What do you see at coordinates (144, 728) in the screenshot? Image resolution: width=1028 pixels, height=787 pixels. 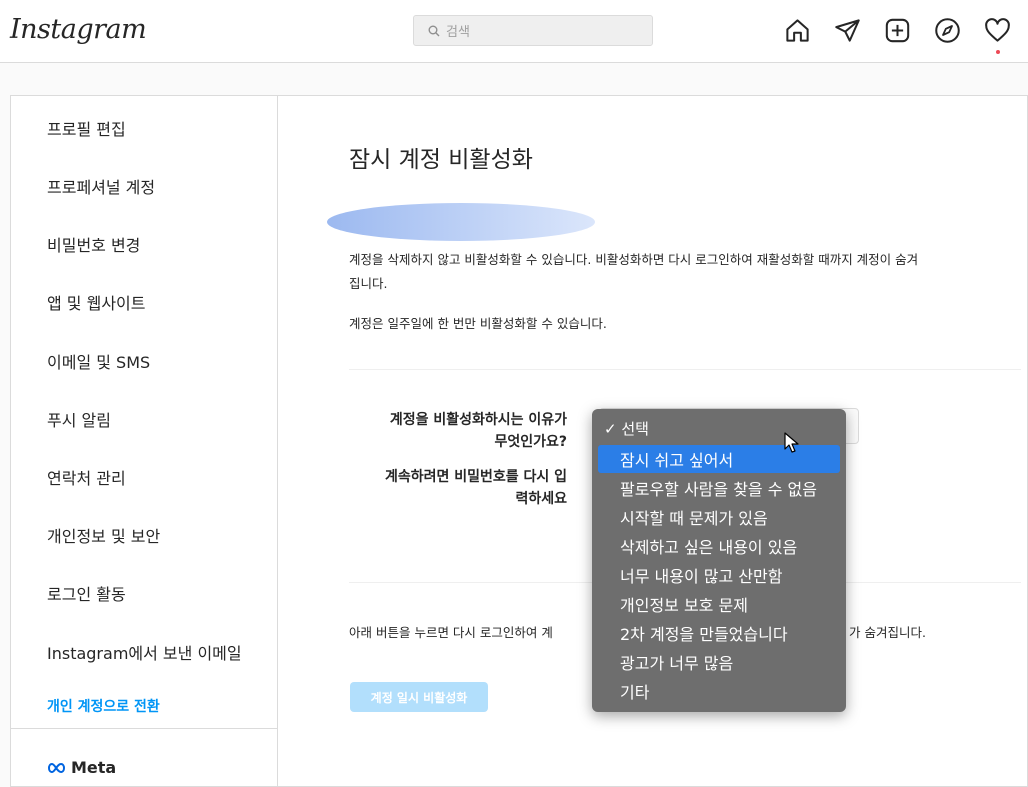 I see `sidebar-divider` at bounding box center [144, 728].